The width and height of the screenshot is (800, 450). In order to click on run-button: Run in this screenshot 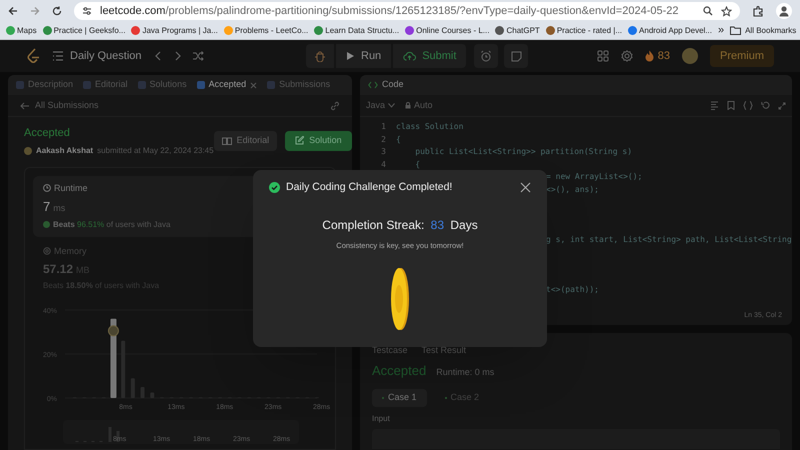, I will do `click(364, 56)`.